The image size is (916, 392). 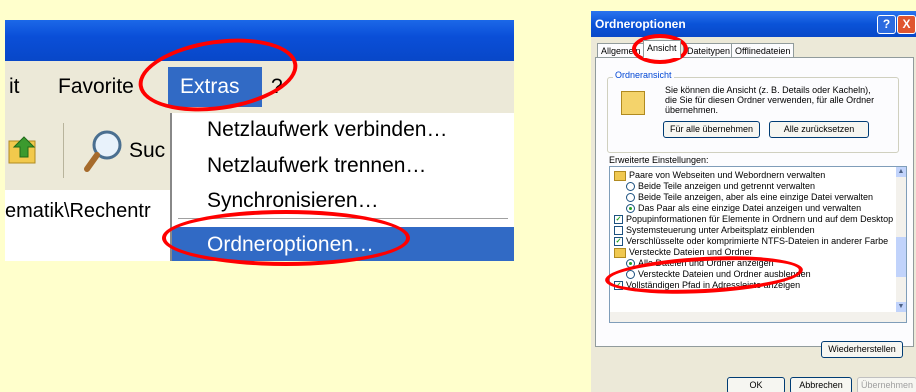 What do you see at coordinates (78, 211) in the screenshot?
I see `address-text: ematik\Rechentr` at bounding box center [78, 211].